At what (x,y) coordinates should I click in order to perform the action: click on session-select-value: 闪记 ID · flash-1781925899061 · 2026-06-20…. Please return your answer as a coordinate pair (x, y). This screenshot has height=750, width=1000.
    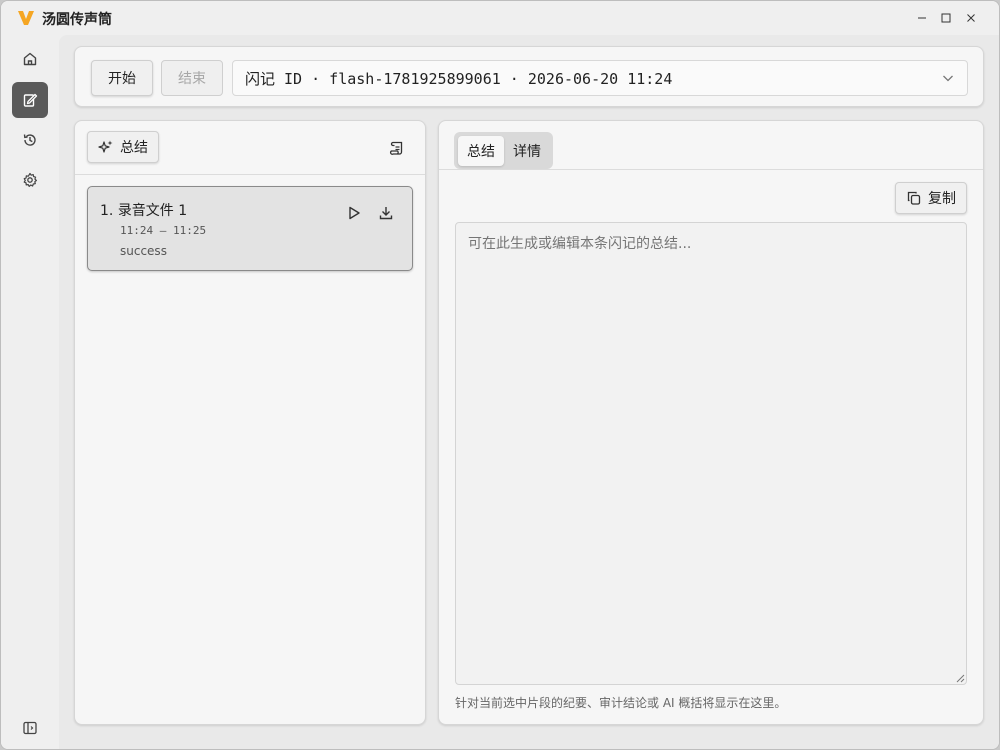
    Looking at the image, I should click on (459, 78).